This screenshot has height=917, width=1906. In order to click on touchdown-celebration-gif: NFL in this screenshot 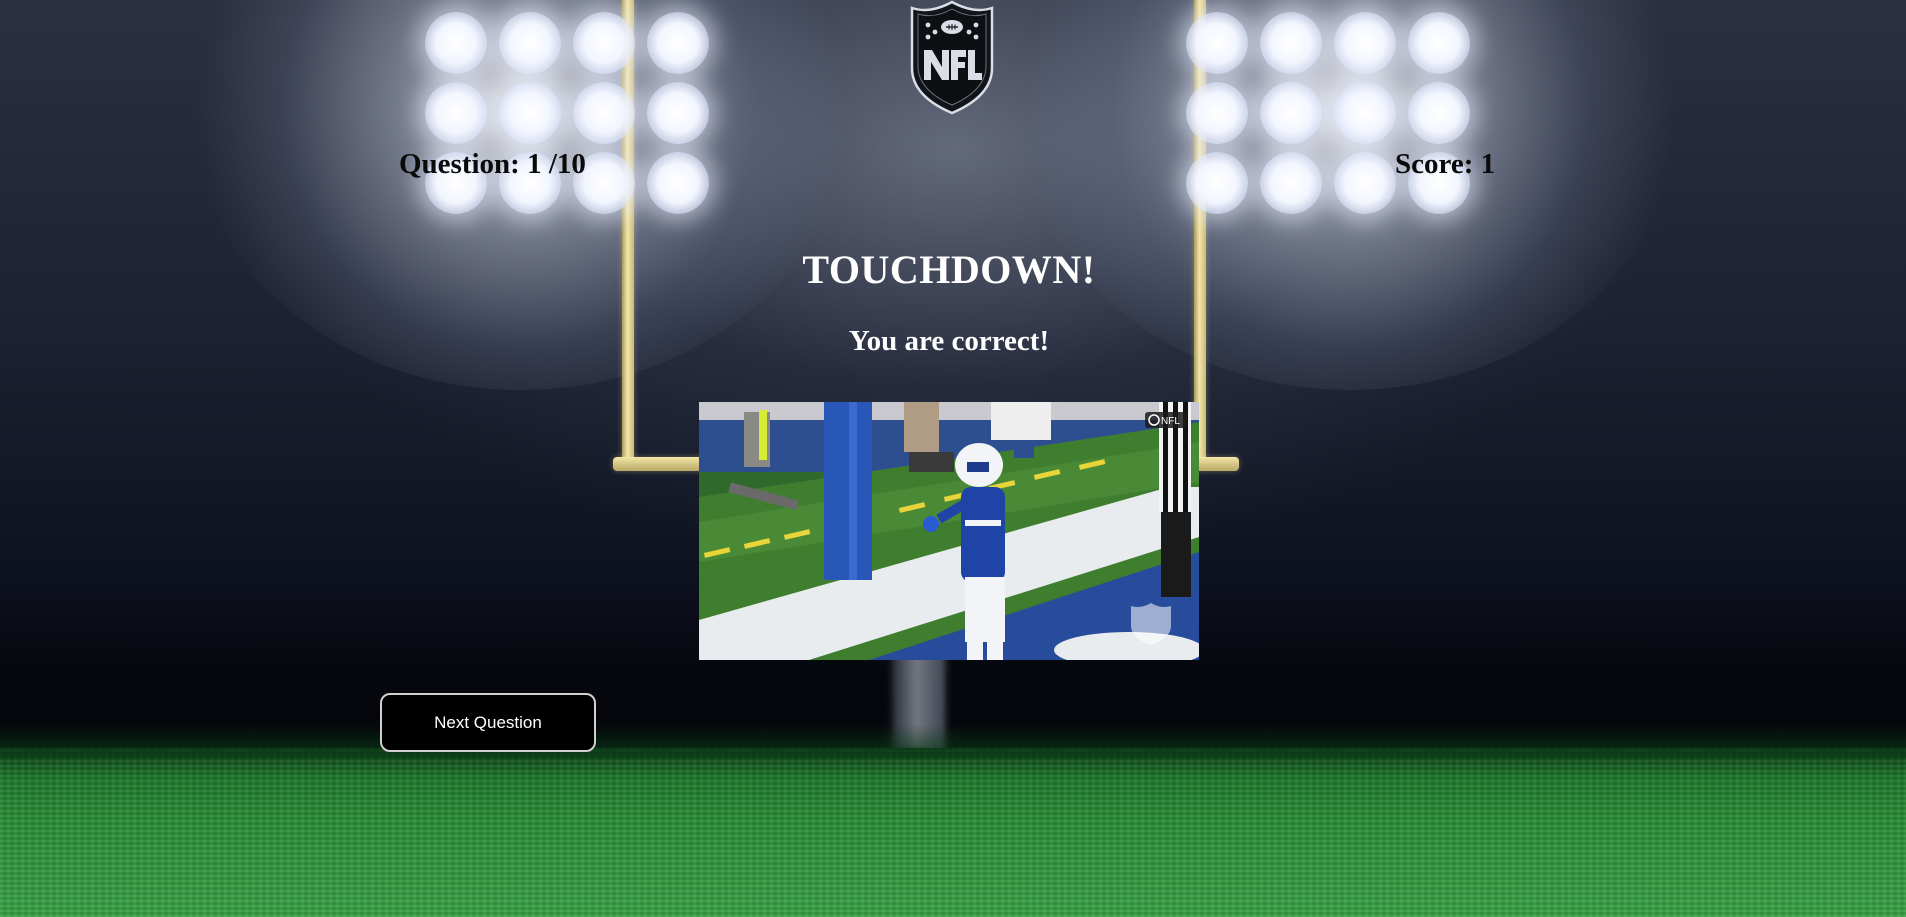, I will do `click(949, 531)`.